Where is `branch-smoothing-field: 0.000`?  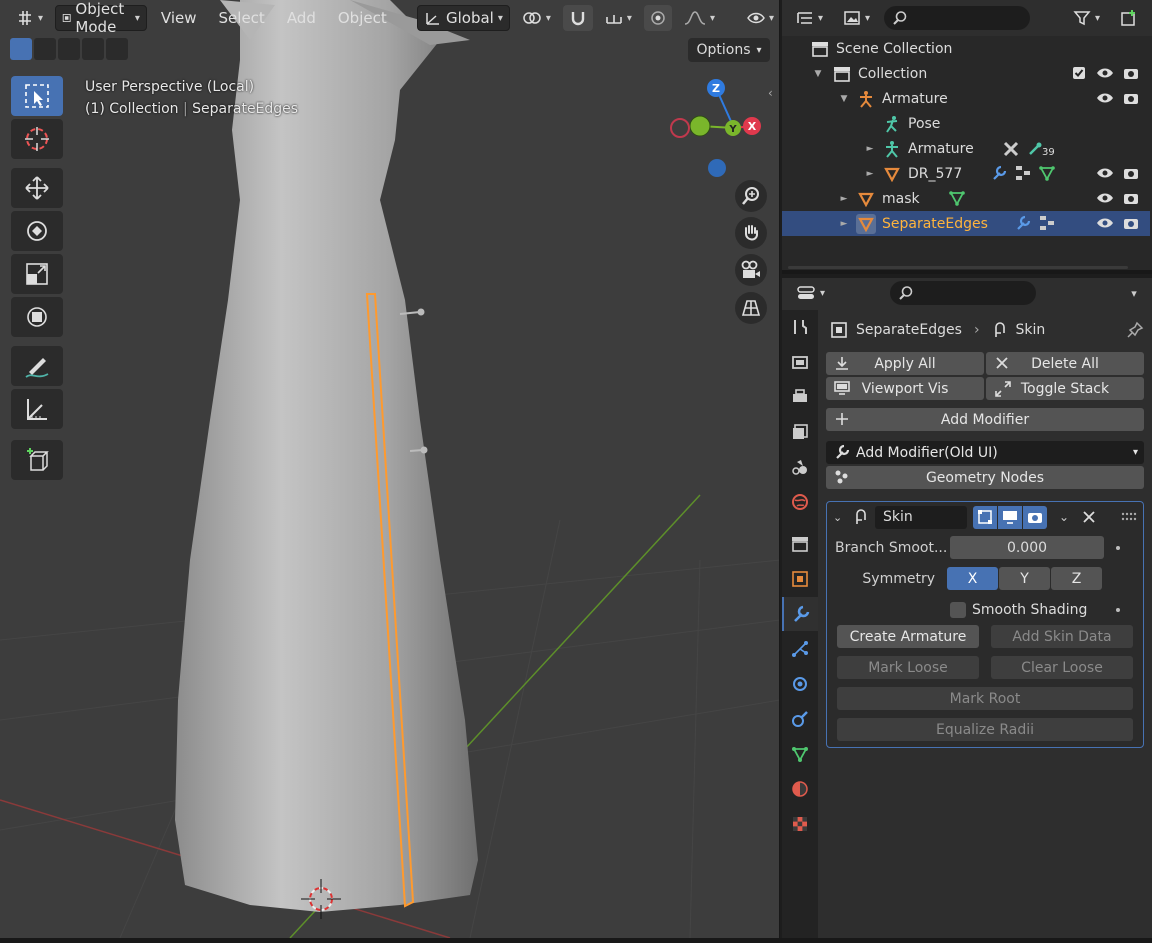
branch-smoothing-field: 0.000 is located at coordinates (1027, 547).